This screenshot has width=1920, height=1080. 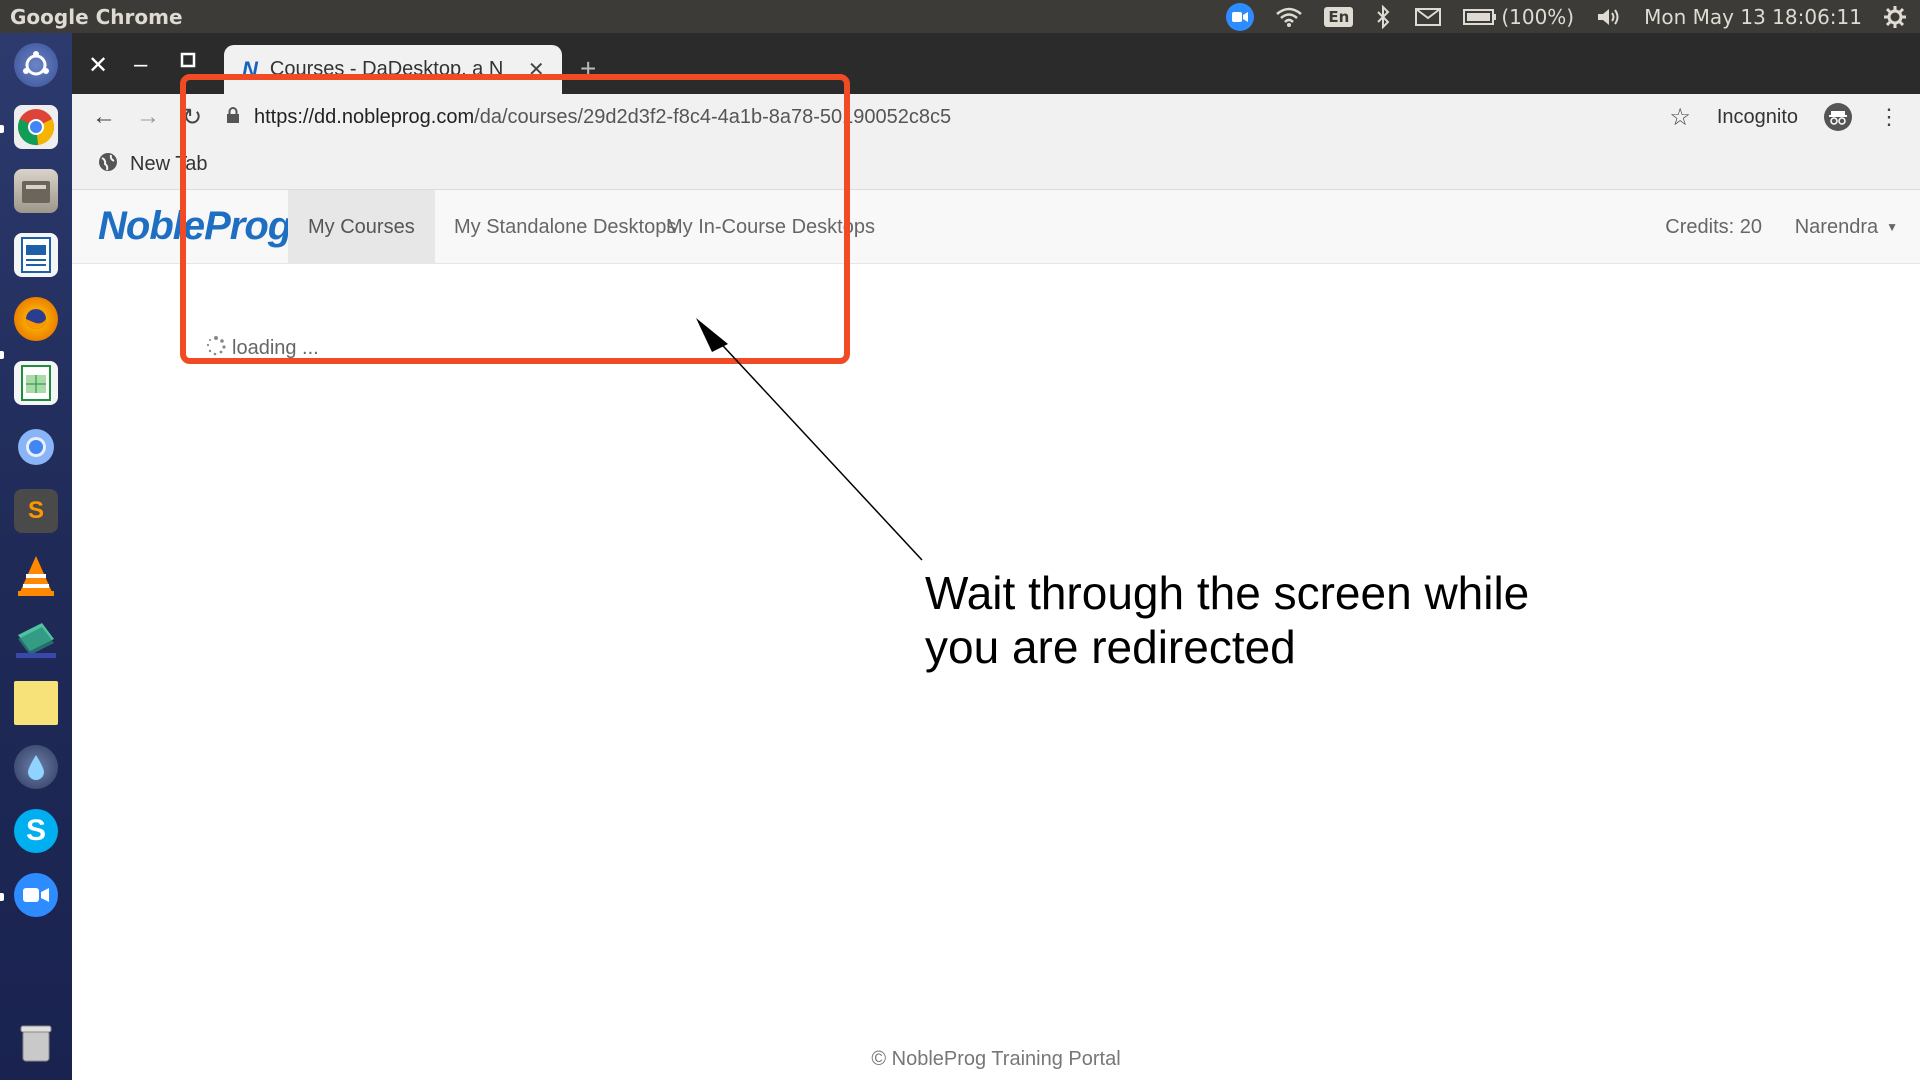 What do you see at coordinates (1240, 16) in the screenshot?
I see `zoom-tray-icon` at bounding box center [1240, 16].